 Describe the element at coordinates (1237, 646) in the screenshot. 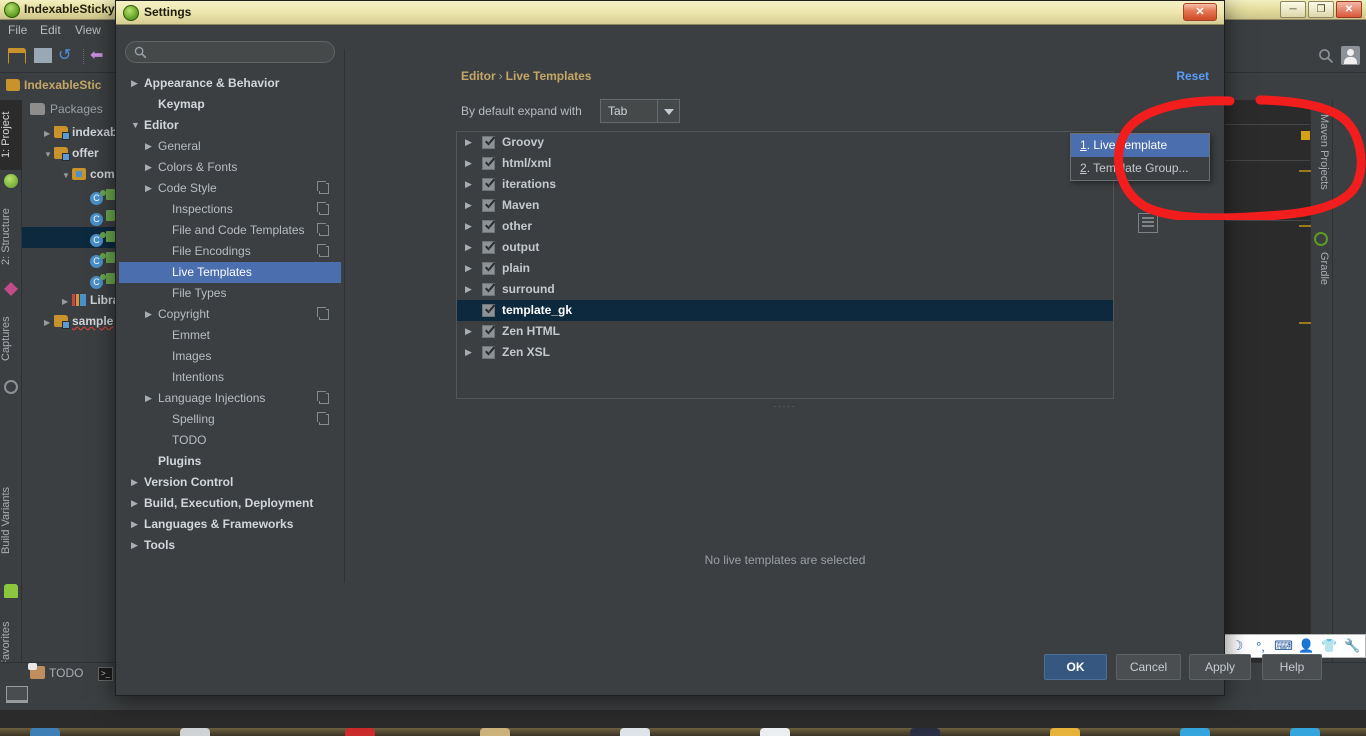

I see `ime-moon-icon: ☽` at that location.